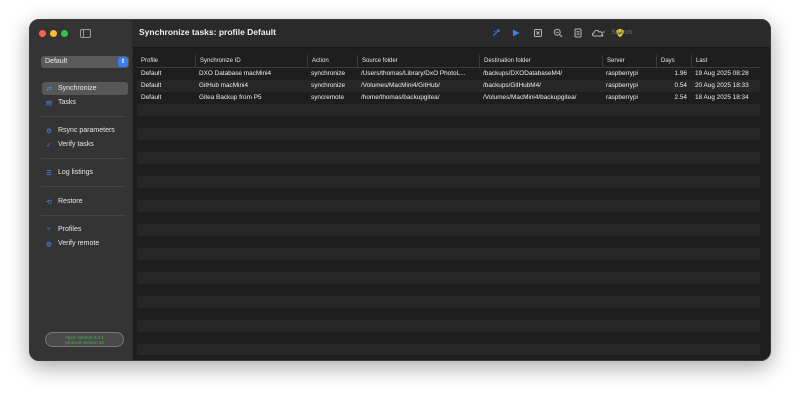  What do you see at coordinates (722, 97) in the screenshot?
I see `cell-last: 18 Aug 2025 18:34` at bounding box center [722, 97].